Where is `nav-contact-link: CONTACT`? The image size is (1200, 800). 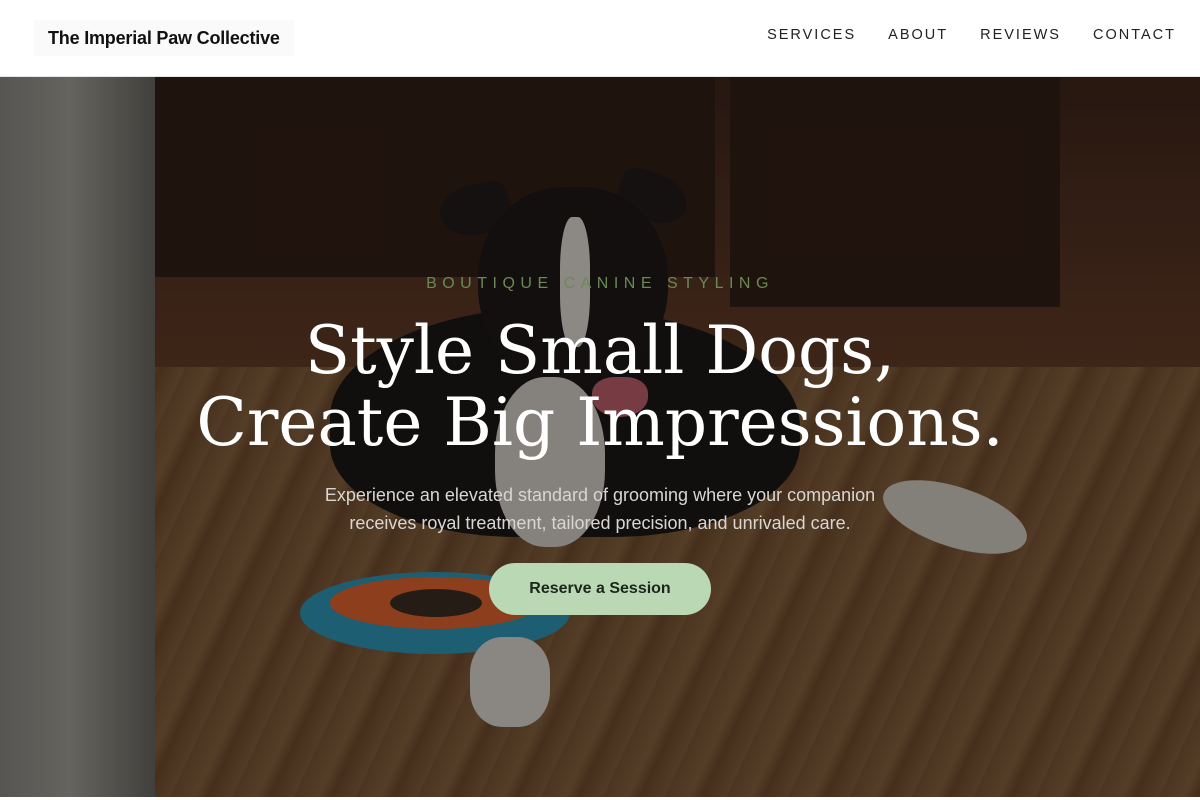
nav-contact-link: CONTACT is located at coordinates (1134, 35).